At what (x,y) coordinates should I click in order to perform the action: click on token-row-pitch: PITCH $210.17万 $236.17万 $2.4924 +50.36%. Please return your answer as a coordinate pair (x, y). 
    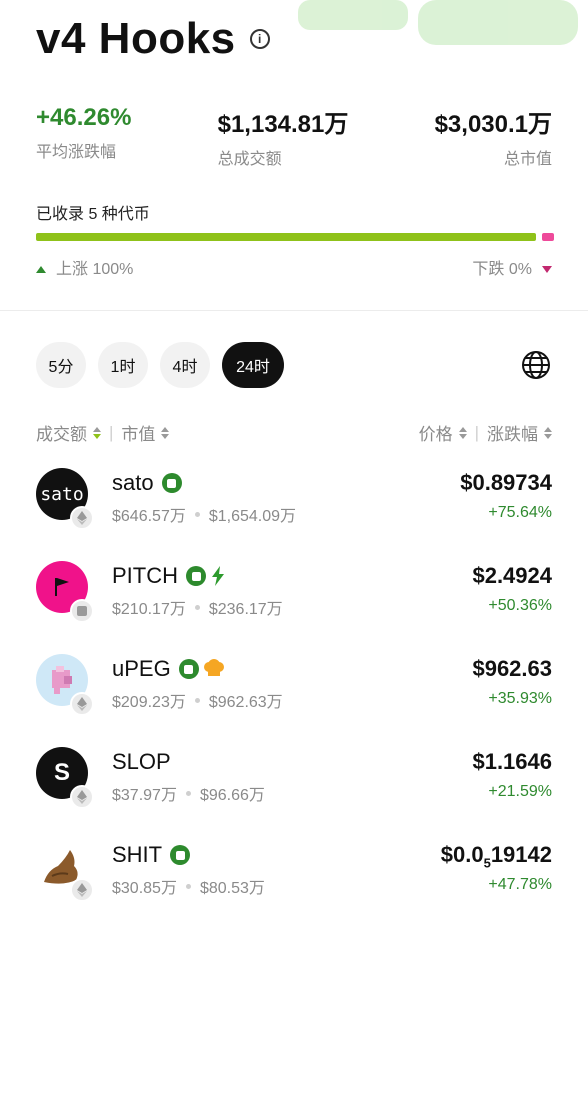
    Looking at the image, I should click on (294, 601).